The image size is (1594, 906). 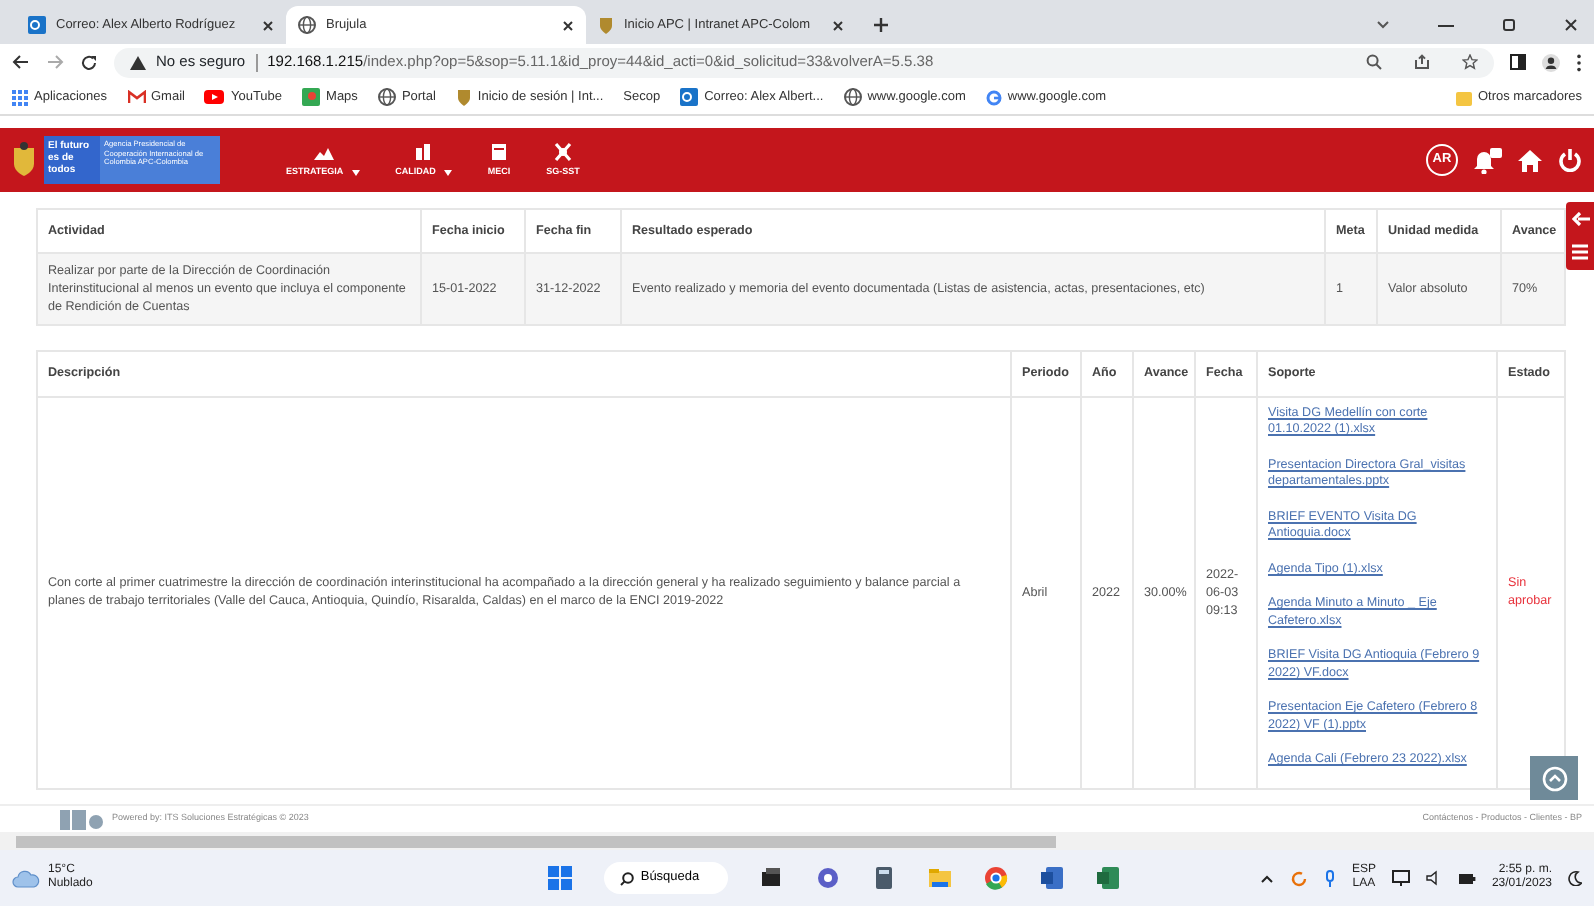 I want to click on menu-icon, so click(x=1580, y=252).